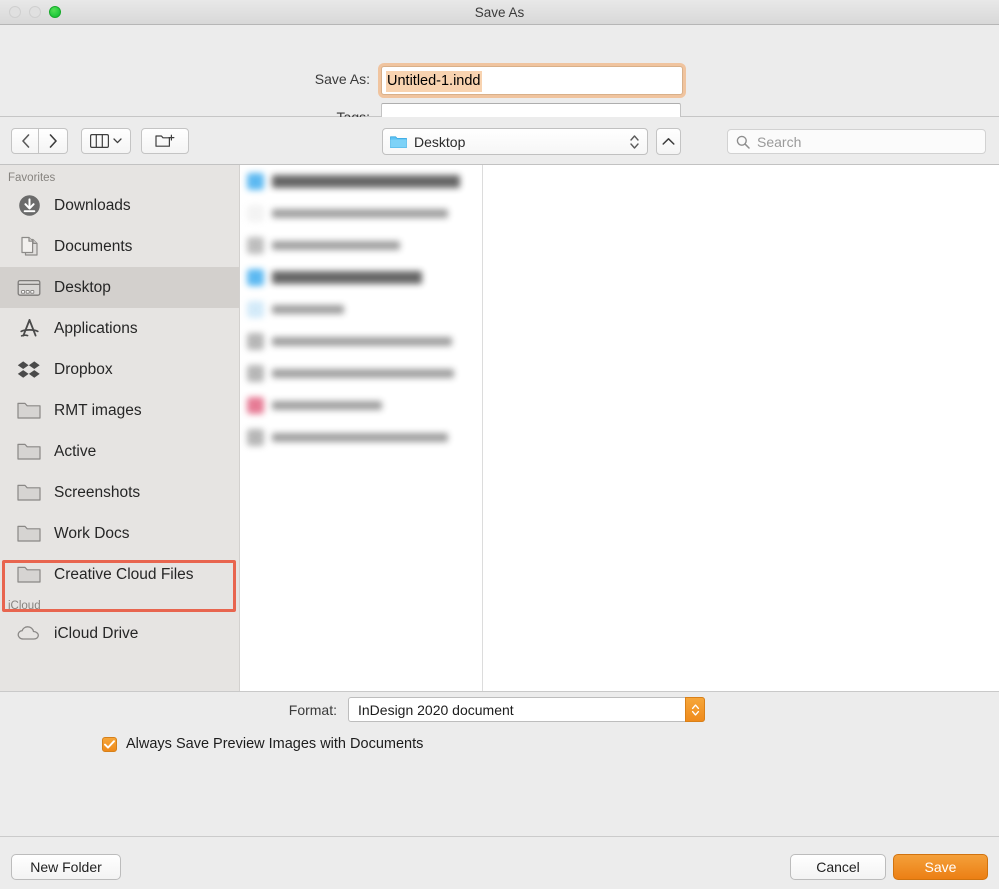 This screenshot has width=999, height=889. I want to click on chevron-up-icon, so click(668, 141).